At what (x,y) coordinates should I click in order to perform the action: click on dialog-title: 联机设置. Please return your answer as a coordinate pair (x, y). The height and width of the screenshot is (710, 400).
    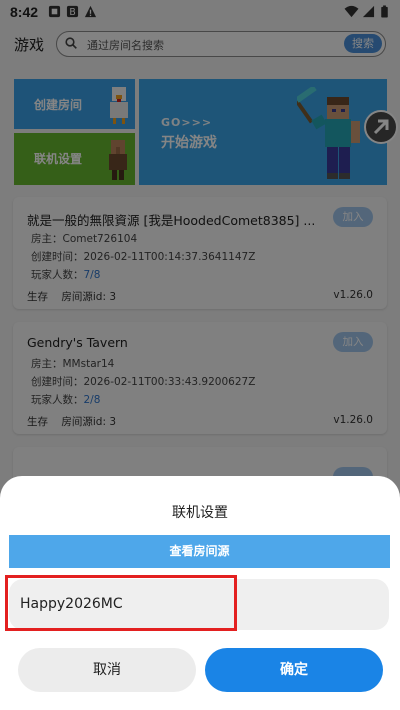
    Looking at the image, I should click on (200, 513).